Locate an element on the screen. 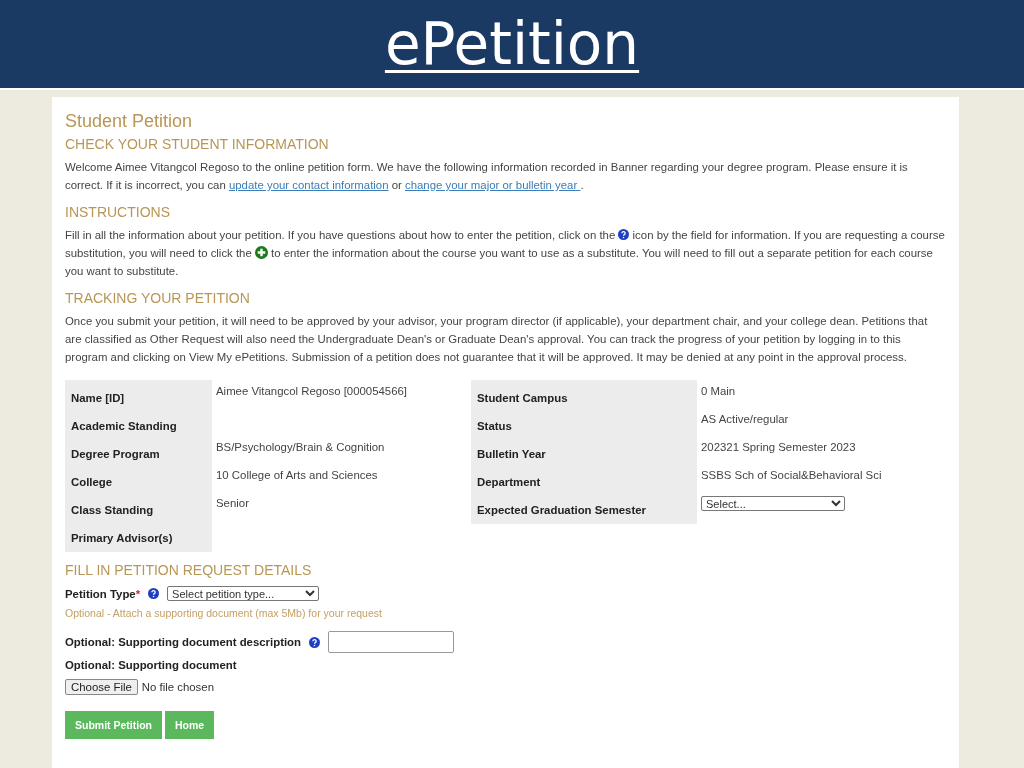 This screenshot has height=768, width=1024. instructions-text: Fill in all the information about your petition. If you have questions about how to enter the petition, click on the icon by the field for information. If you are requesting a course substitution, you will need to click the to enter the information about the course you want to use as a substitute. You will need to fill out a separate petition for each course you want to substitute. is located at coordinates (505, 253).